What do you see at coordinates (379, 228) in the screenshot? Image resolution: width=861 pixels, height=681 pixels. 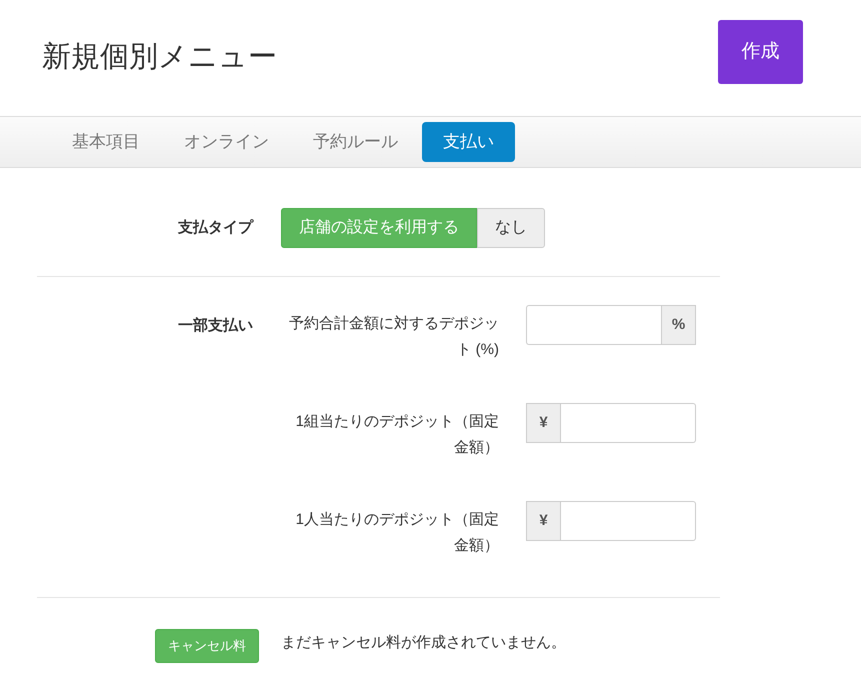 I see `toggle-option: 店舗の設定を利用する` at bounding box center [379, 228].